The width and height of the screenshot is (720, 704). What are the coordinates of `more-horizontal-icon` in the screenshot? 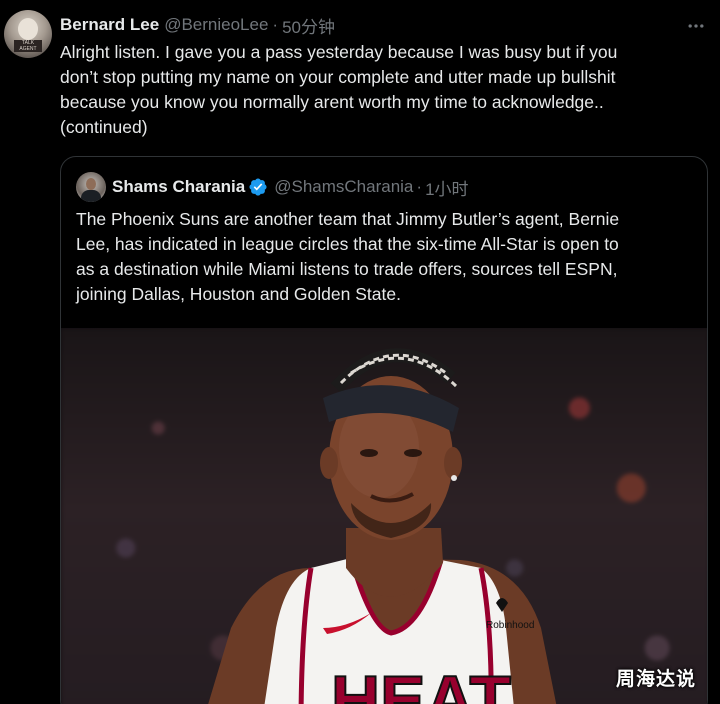 It's located at (696, 26).